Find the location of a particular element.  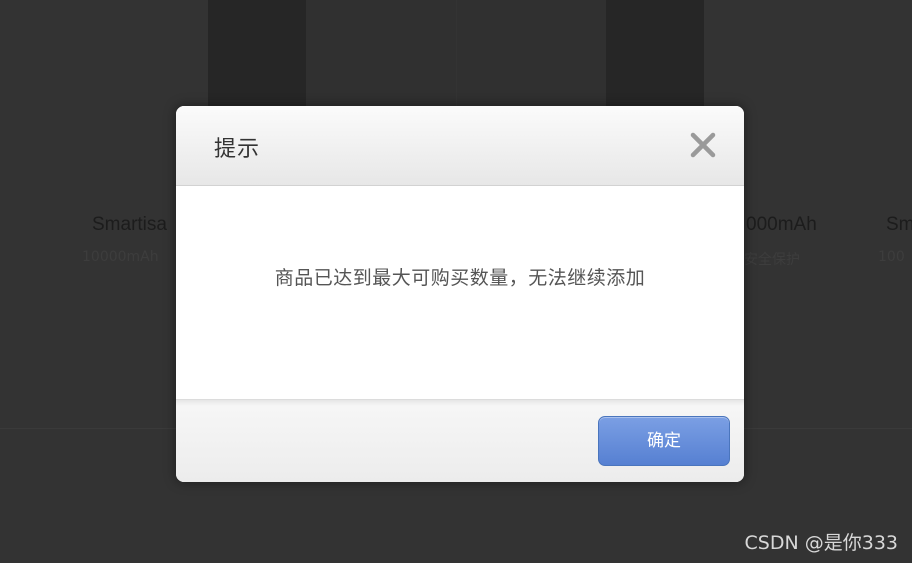

product-title: Sm is located at coordinates (899, 224).